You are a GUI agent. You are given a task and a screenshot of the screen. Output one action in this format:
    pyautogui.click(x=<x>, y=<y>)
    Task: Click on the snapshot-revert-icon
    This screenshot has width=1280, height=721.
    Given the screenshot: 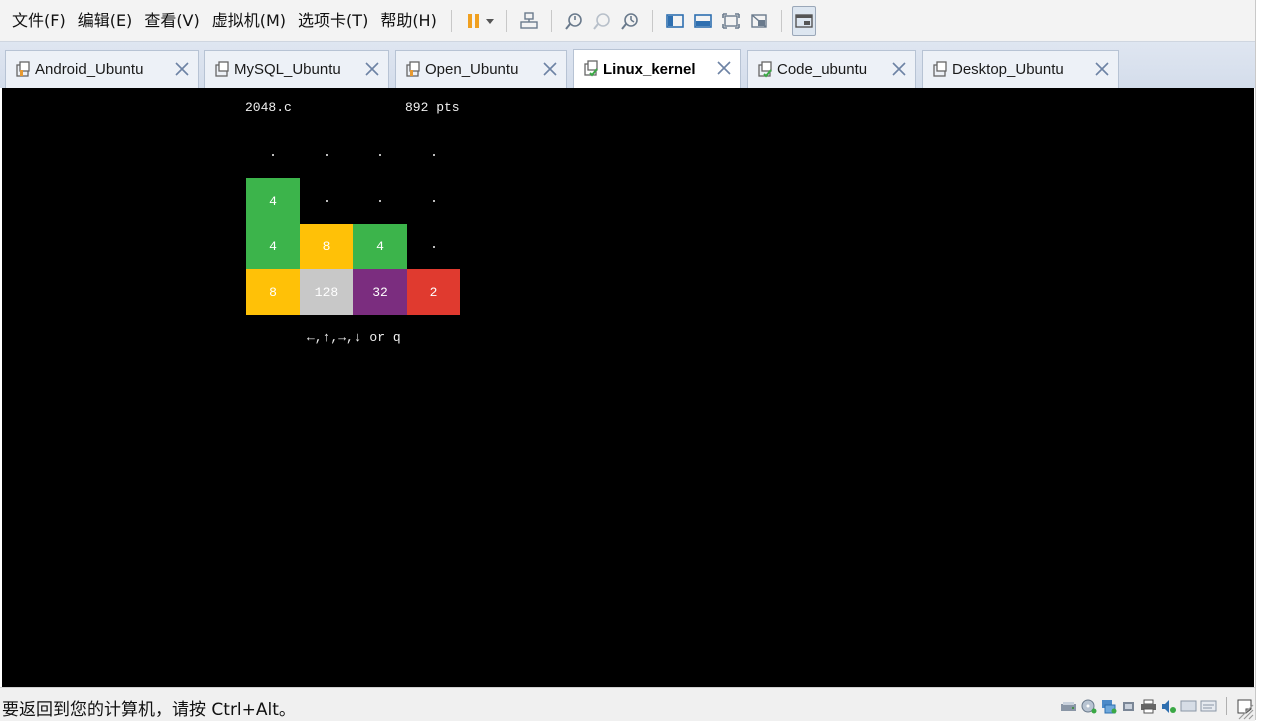 What is the action you would take?
    pyautogui.click(x=602, y=21)
    